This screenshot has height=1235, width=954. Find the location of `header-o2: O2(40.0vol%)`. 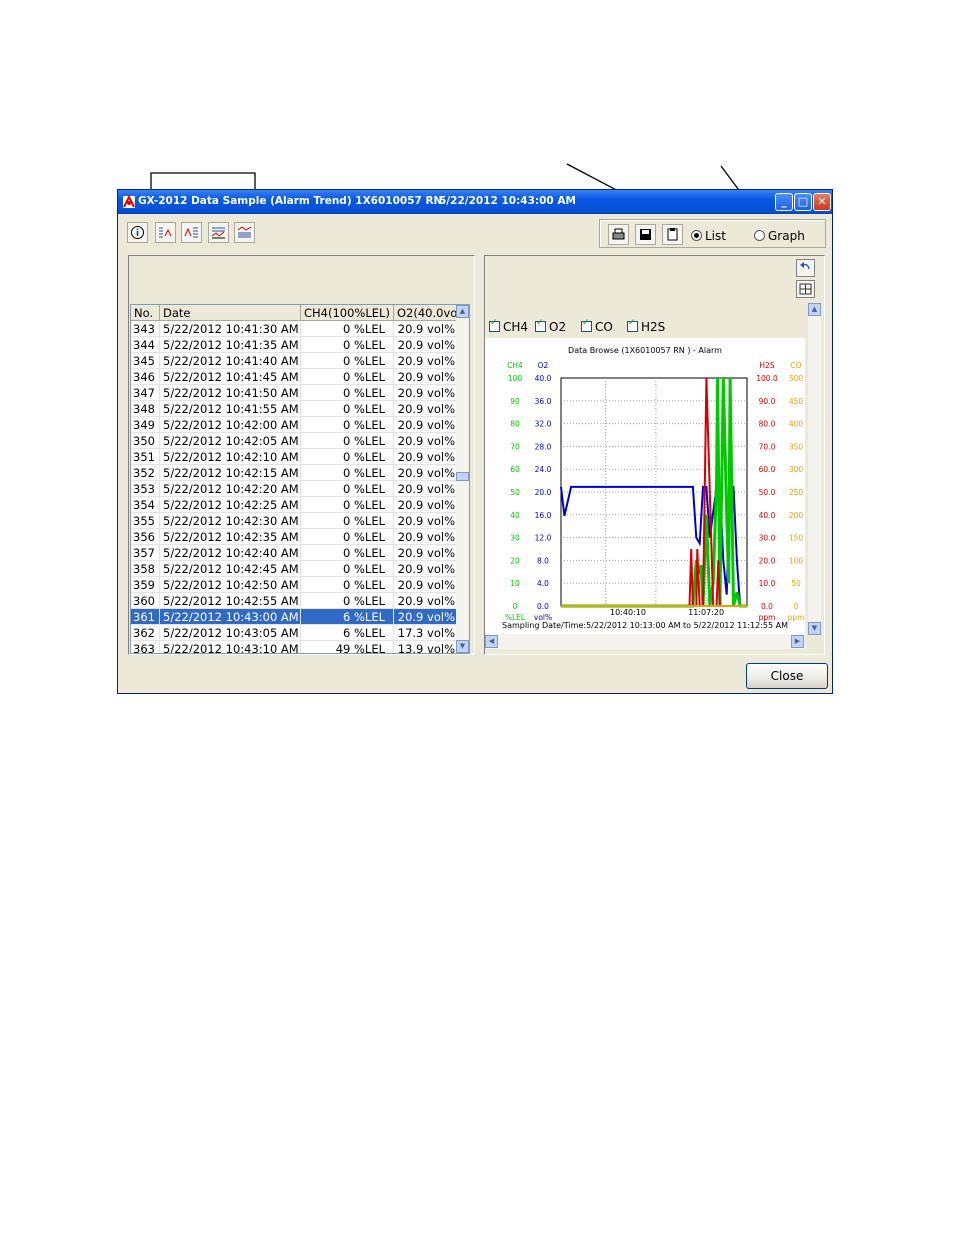

header-o2: O2(40.0vol%) is located at coordinates (425, 313).